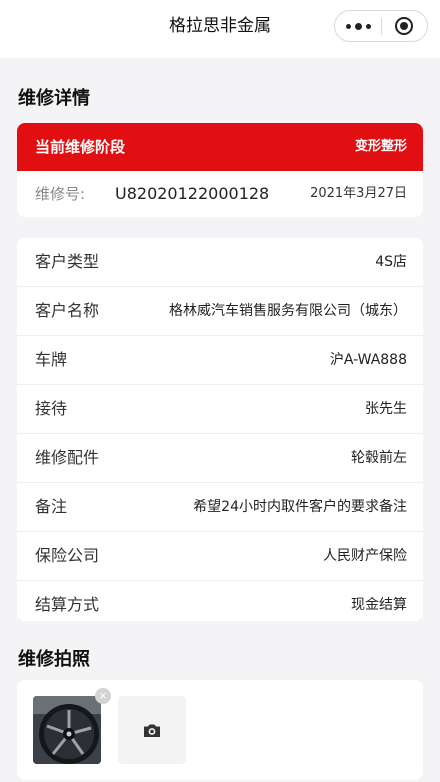 This screenshot has height=782, width=440. What do you see at coordinates (220, 601) in the screenshot?
I see `info-row-settlement: 结算方式 现金结算` at bounding box center [220, 601].